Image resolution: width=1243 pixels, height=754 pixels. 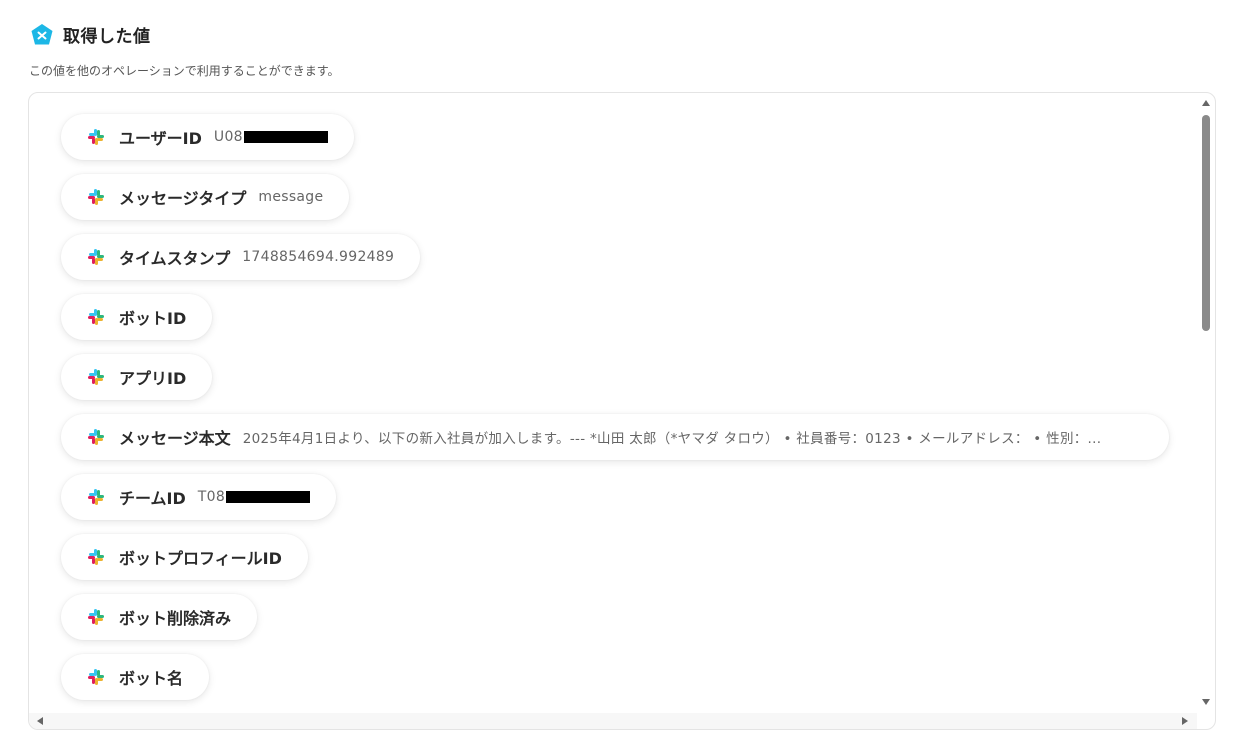 I want to click on value-chip-message-type: メッセージタイプ message, so click(x=205, y=197).